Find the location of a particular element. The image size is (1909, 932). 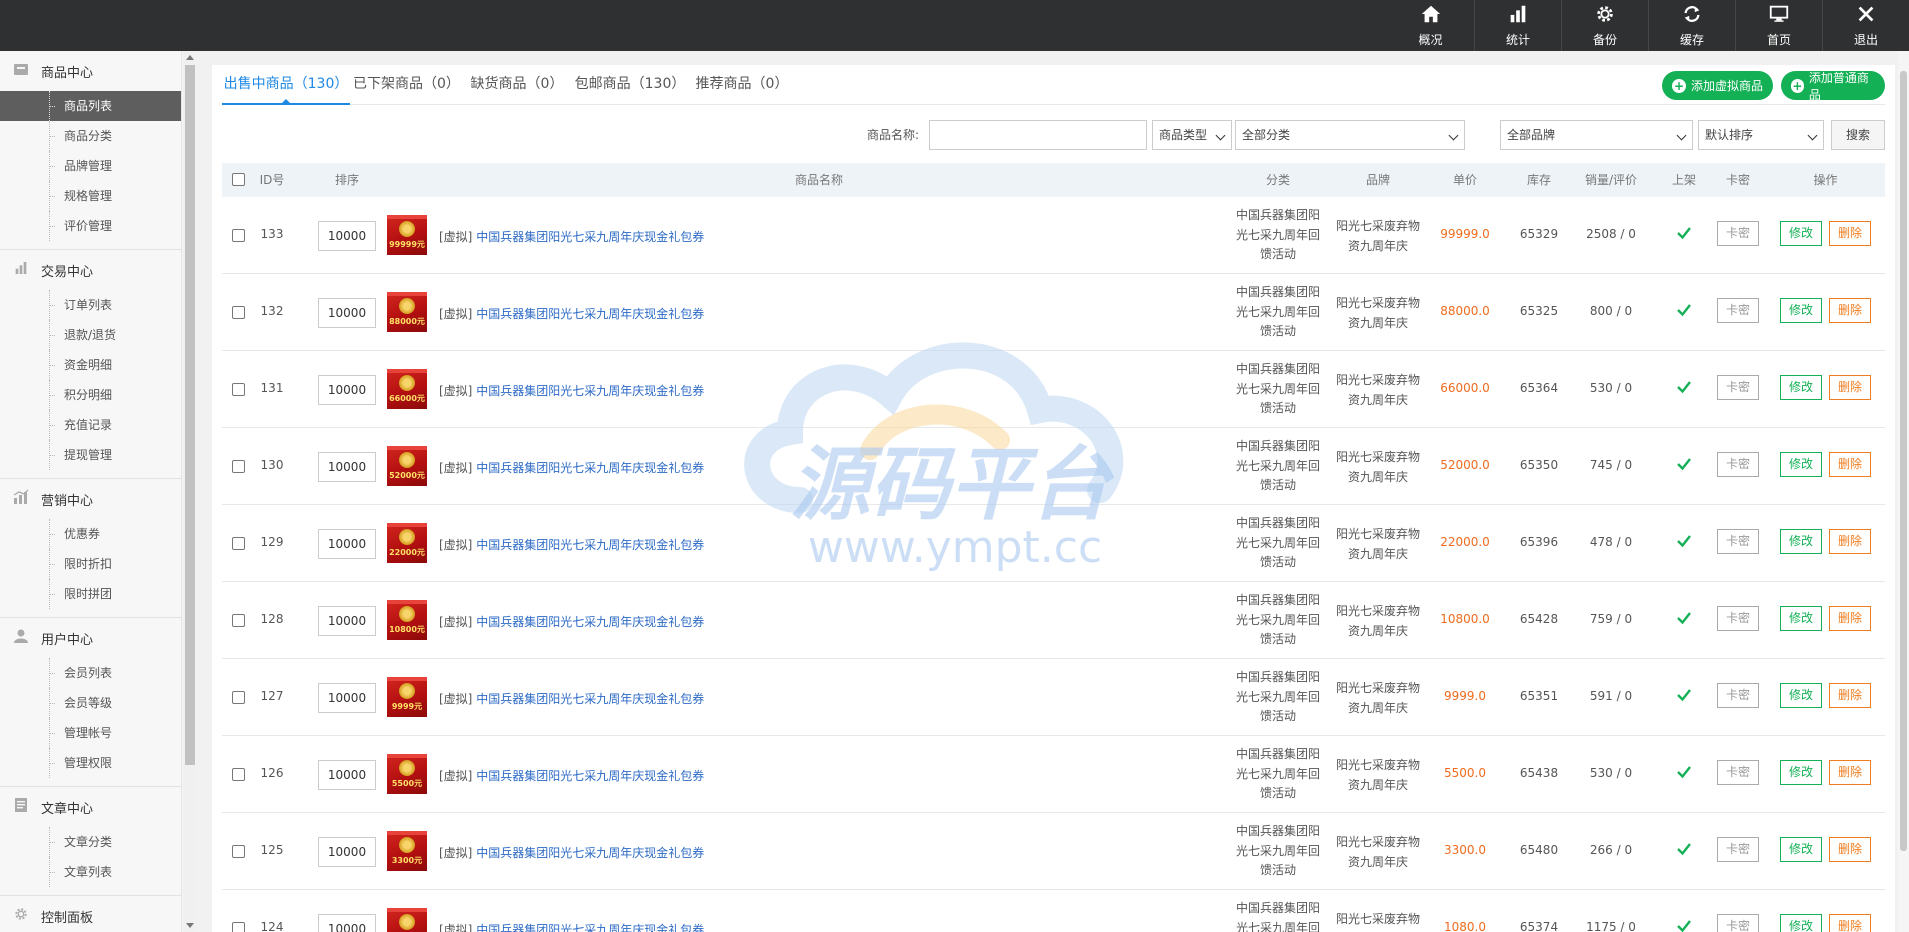

sidebar-item: 积分明细 is located at coordinates (90, 395).